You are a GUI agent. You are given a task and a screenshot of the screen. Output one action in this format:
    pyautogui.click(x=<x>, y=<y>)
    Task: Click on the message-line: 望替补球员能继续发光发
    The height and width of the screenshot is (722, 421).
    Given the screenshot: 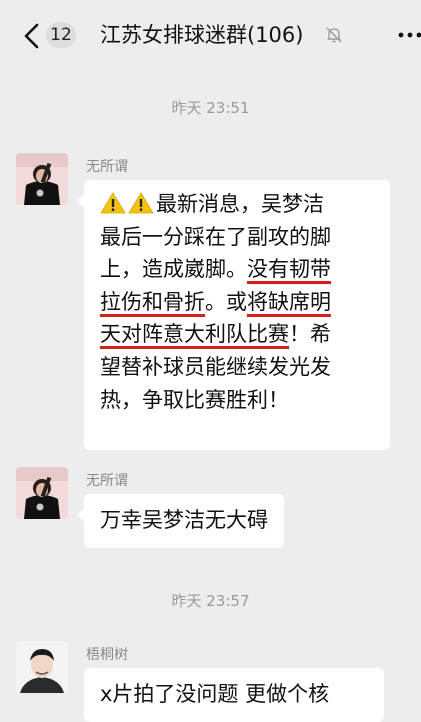 What is the action you would take?
    pyautogui.click(x=245, y=367)
    